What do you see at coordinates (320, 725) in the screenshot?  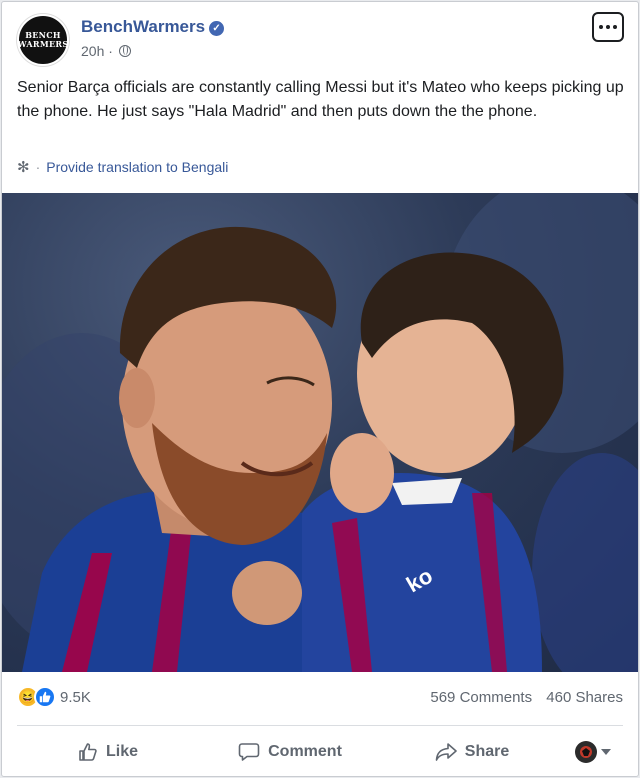 I see `actions-divider` at bounding box center [320, 725].